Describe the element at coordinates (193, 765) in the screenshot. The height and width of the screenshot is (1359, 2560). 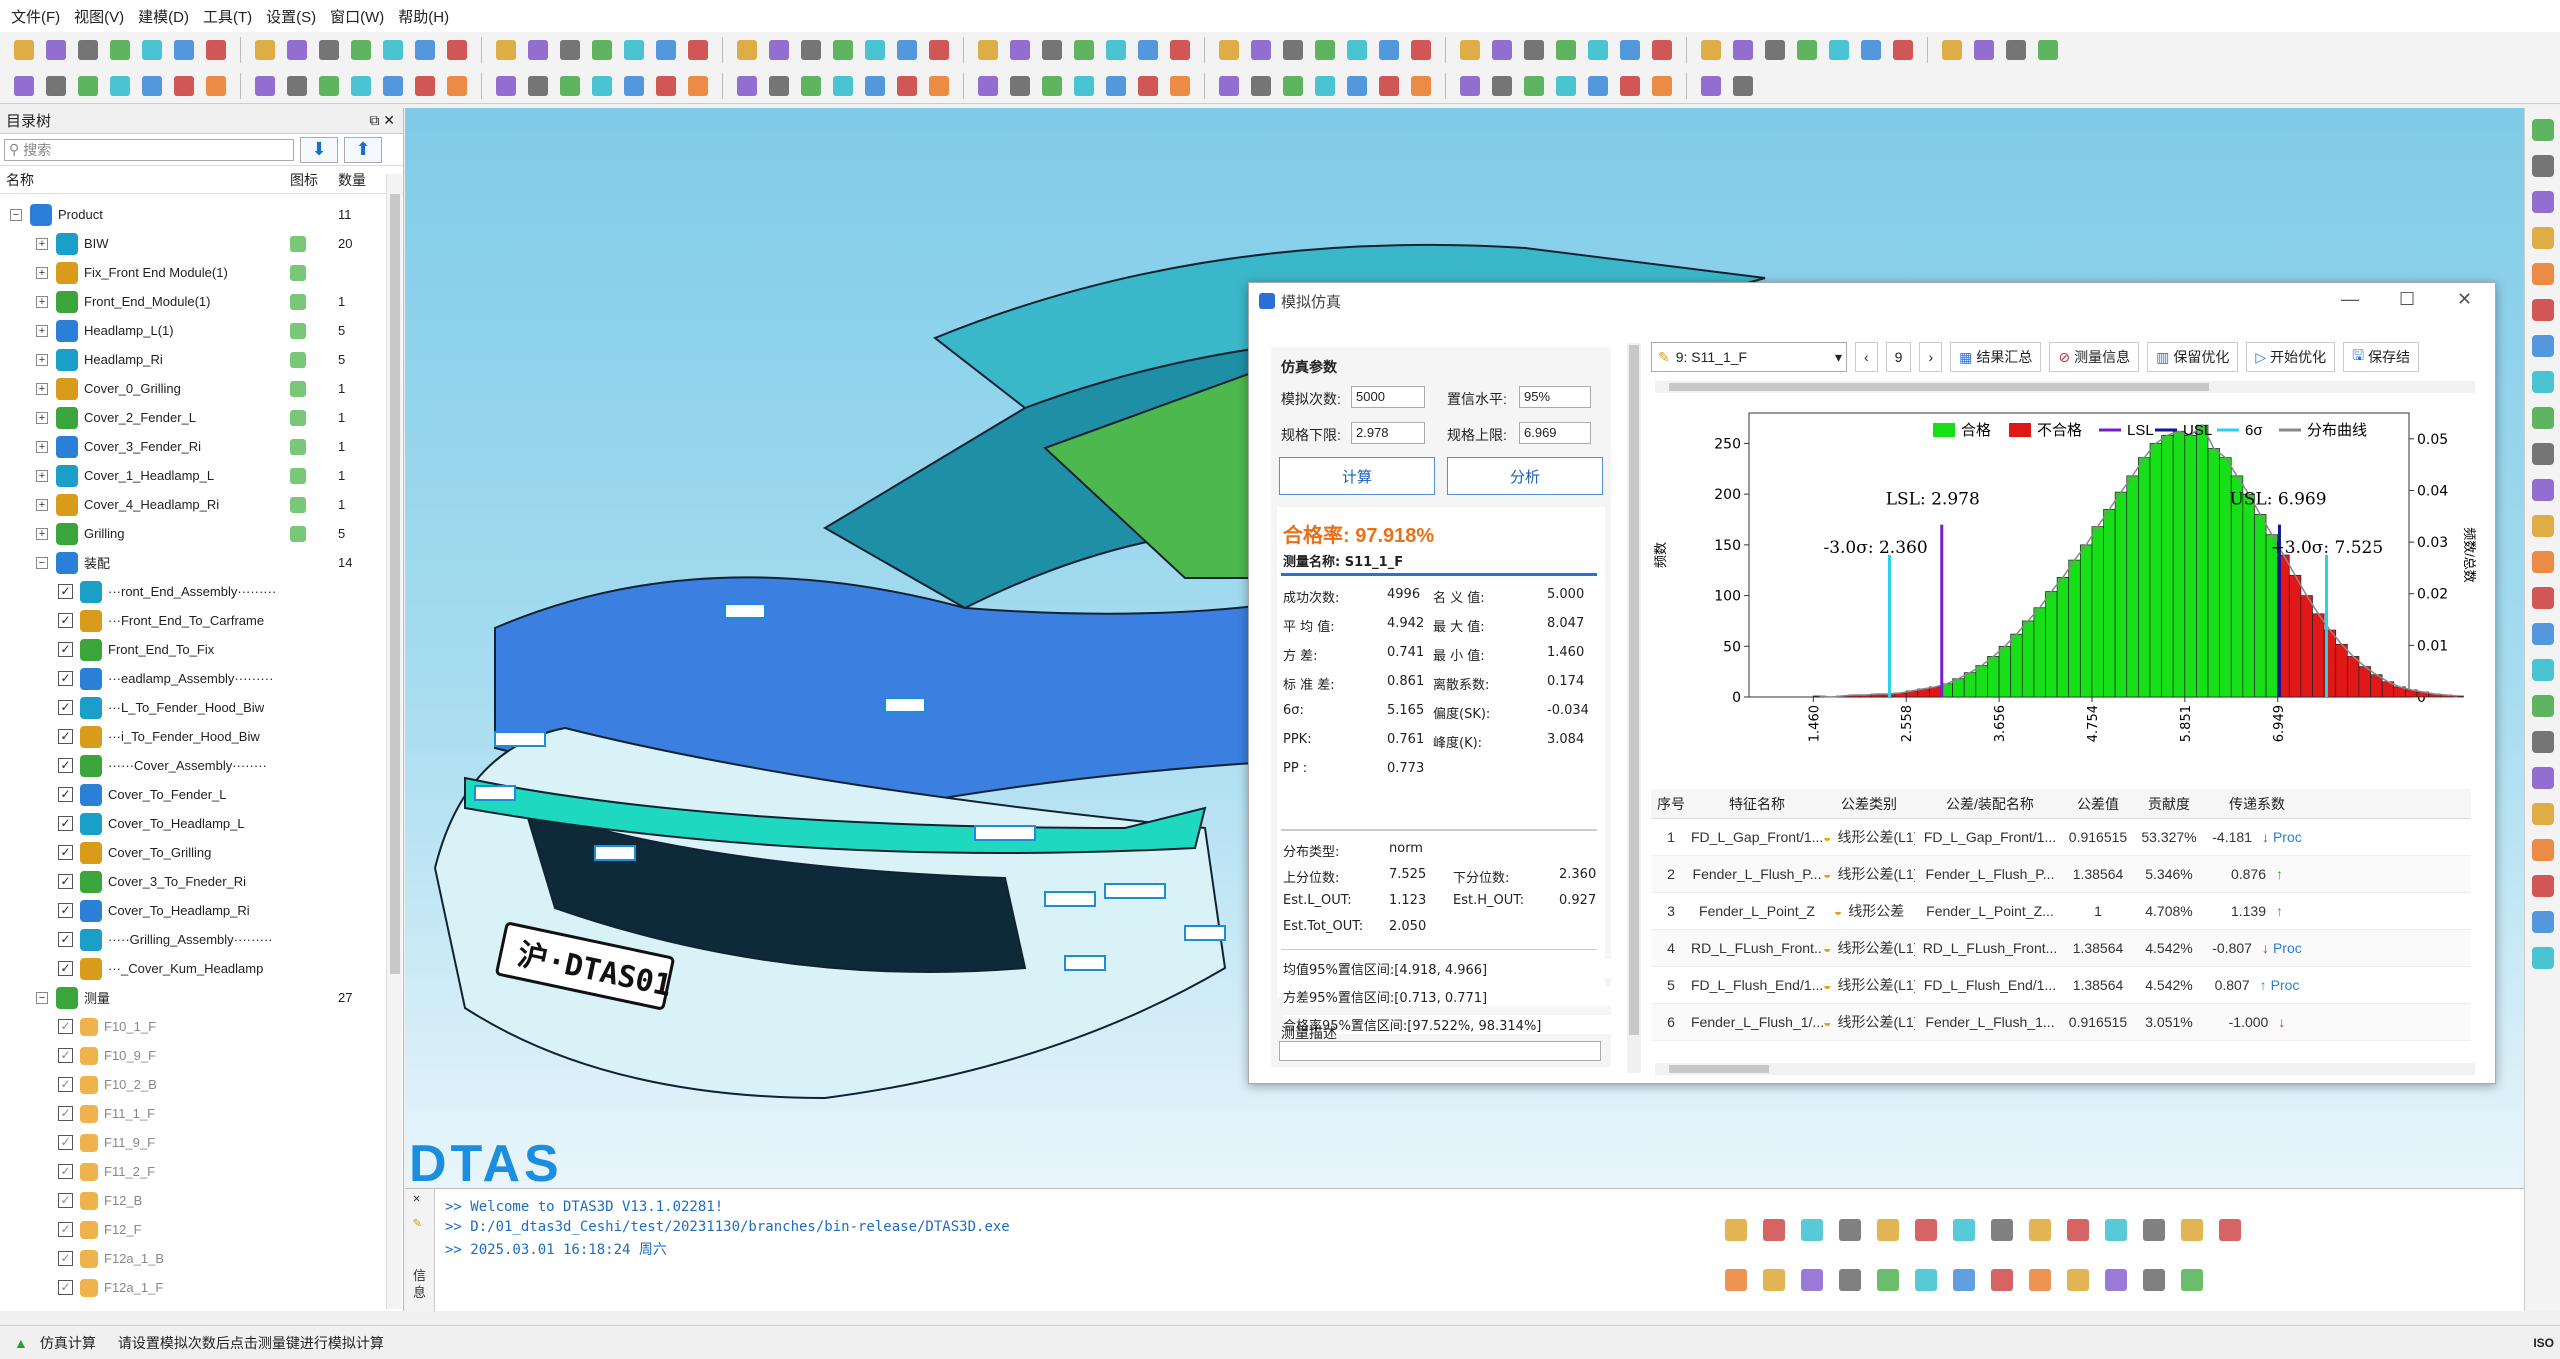
I see `tree-row: ✓ ······Cover_Assembly········` at that location.